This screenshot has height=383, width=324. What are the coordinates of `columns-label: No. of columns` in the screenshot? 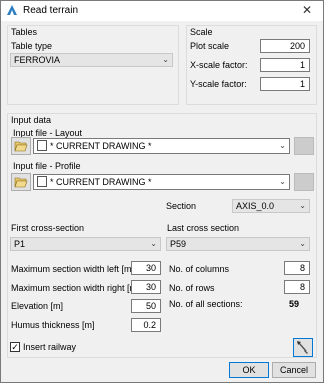 It's located at (199, 269).